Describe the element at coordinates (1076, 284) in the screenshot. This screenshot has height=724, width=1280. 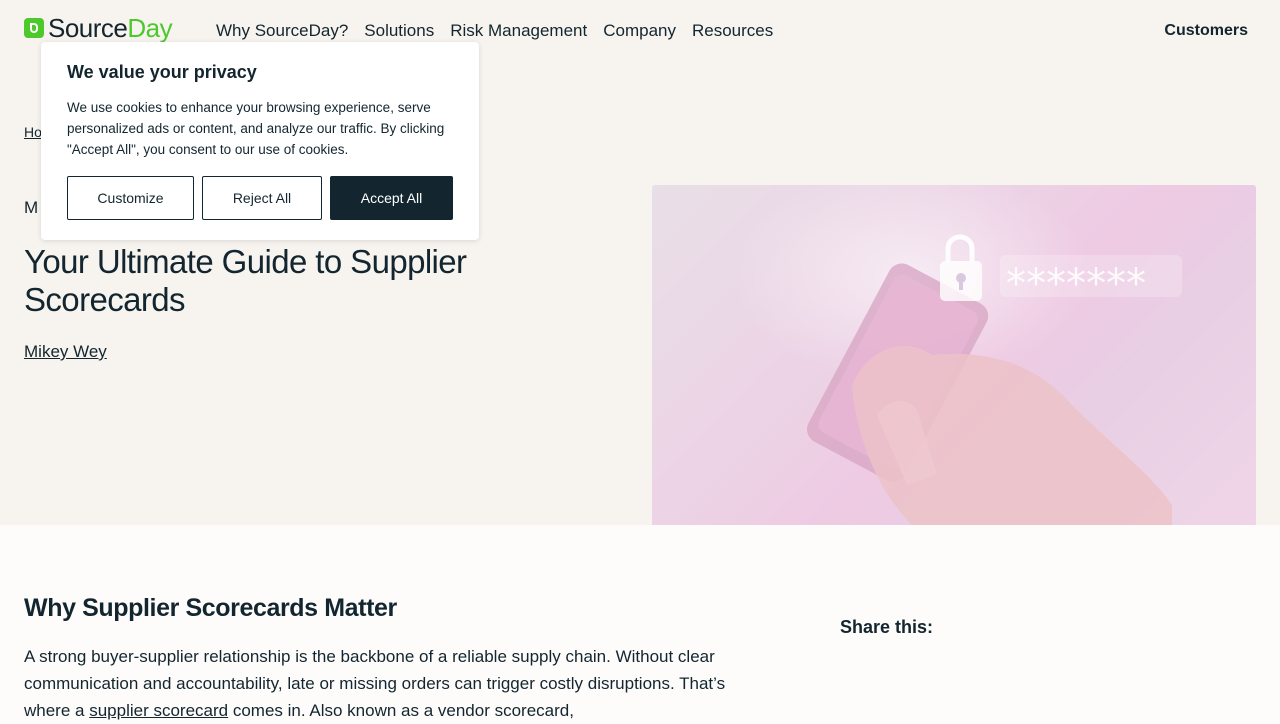
I see `password-mask-text: *******` at that location.